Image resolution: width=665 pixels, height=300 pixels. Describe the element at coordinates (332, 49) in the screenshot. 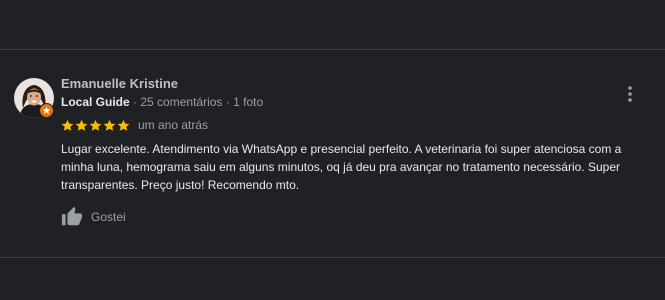

I see `top-divider` at that location.